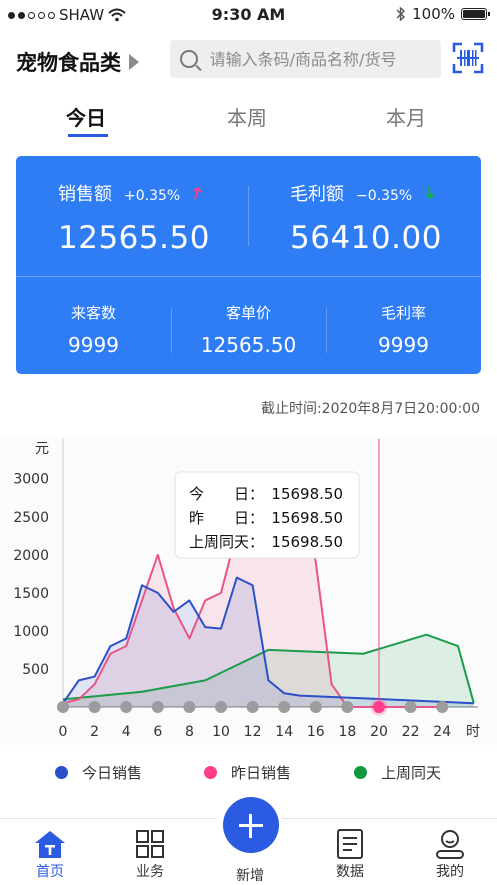 This screenshot has width=497, height=885. What do you see at coordinates (86, 116) in the screenshot?
I see `tab-today: 今日` at bounding box center [86, 116].